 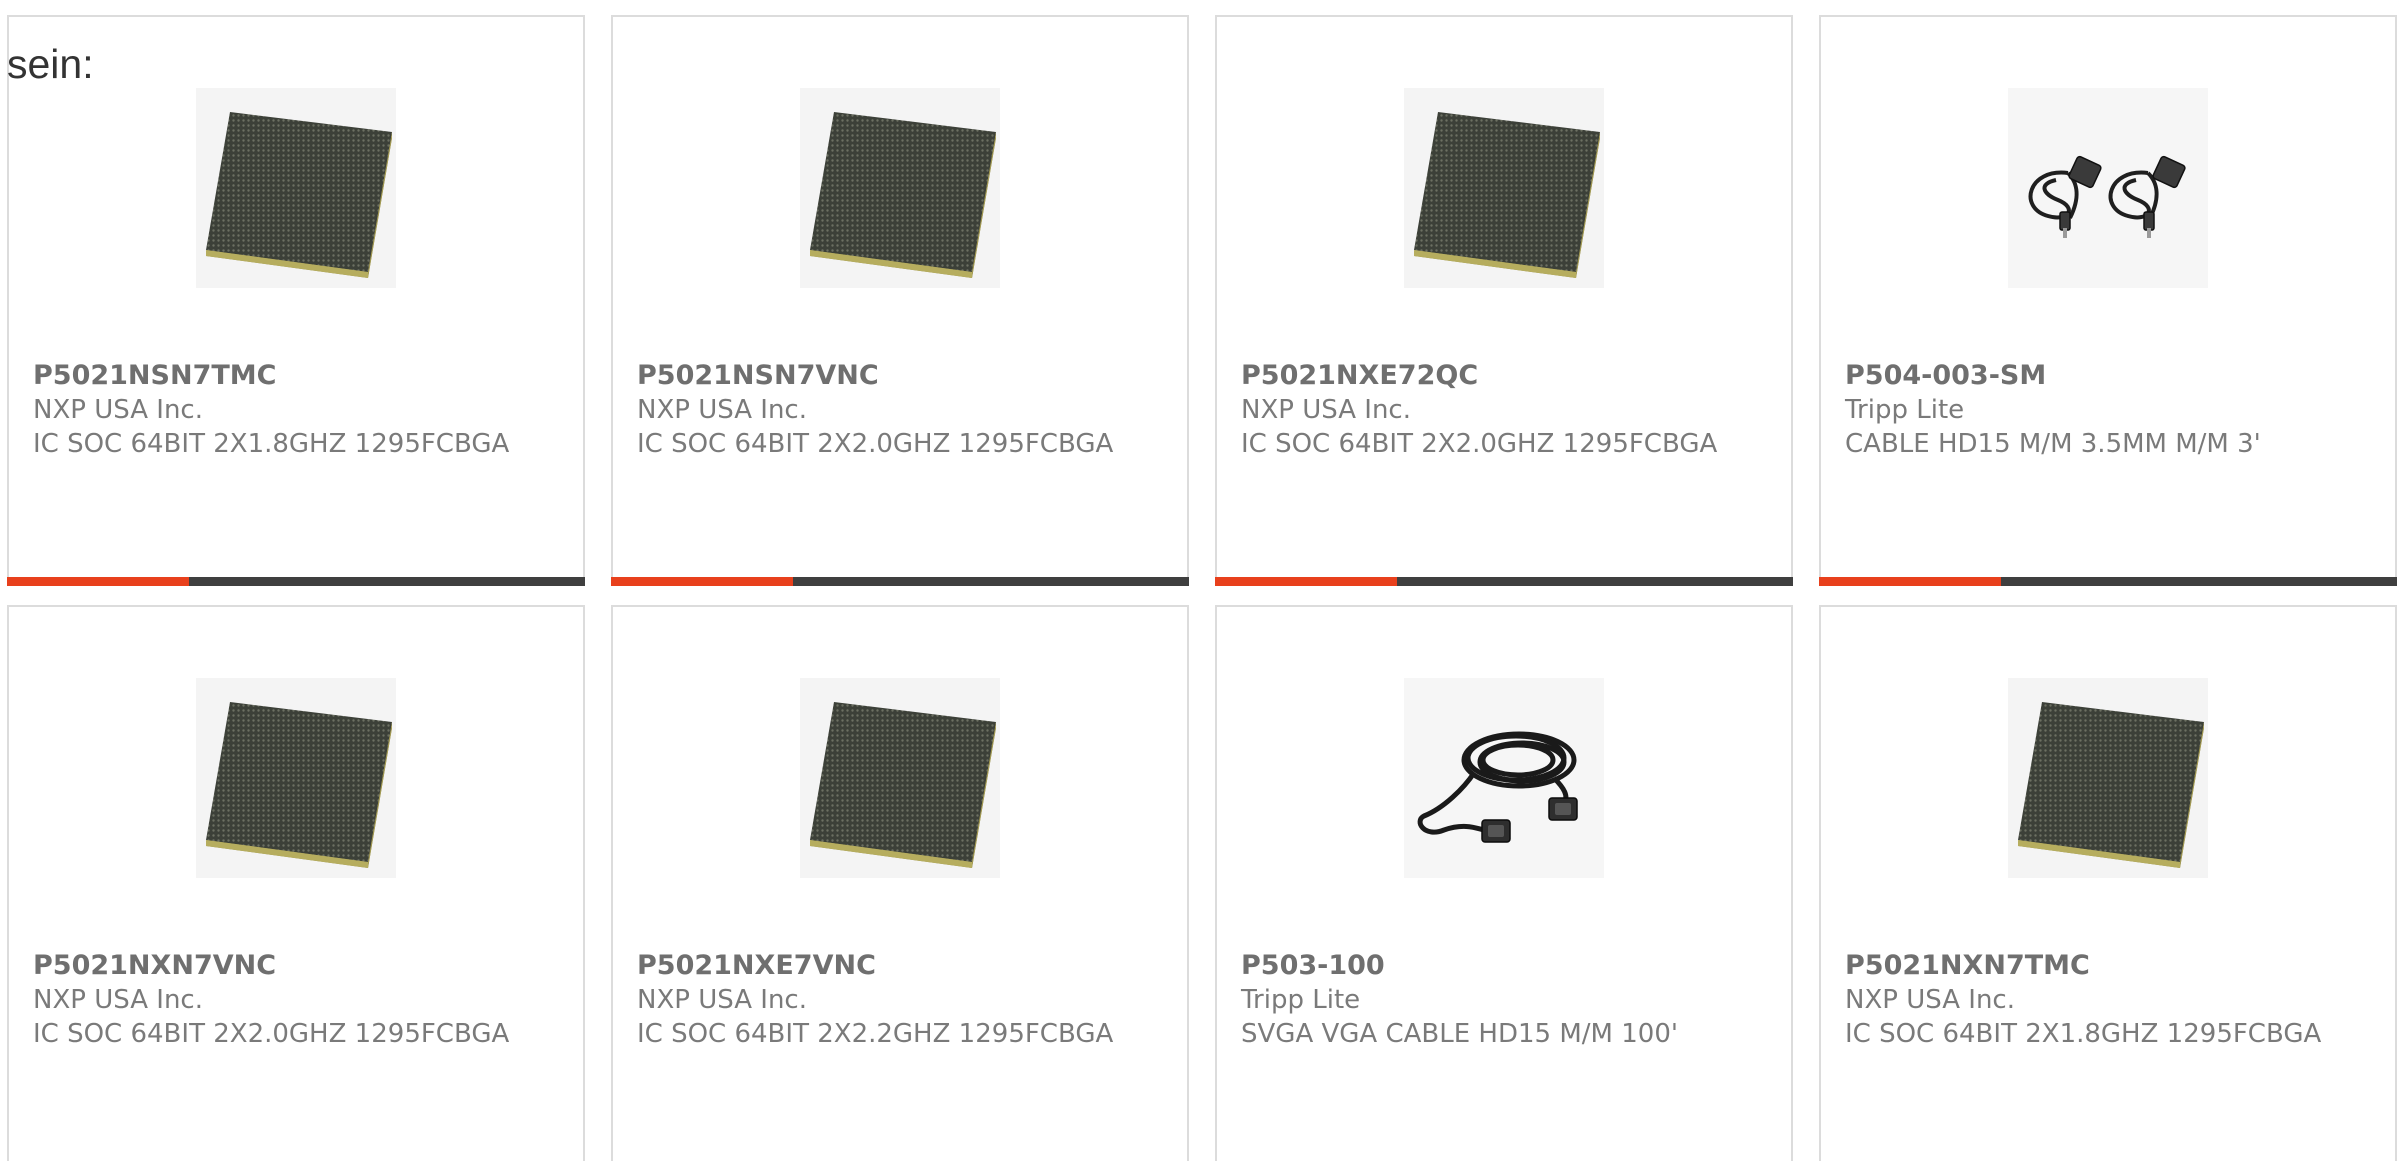 I want to click on description: CABLE HD15 M/M 3.5MM M/M 3', so click(x=2053, y=444).